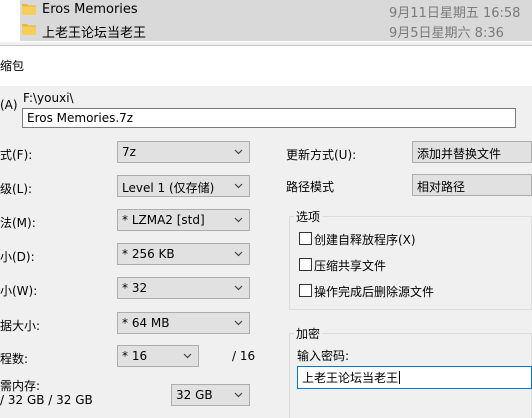  Describe the element at coordinates (12, 66) in the screenshot. I see `dialog-title: 缩包` at that location.